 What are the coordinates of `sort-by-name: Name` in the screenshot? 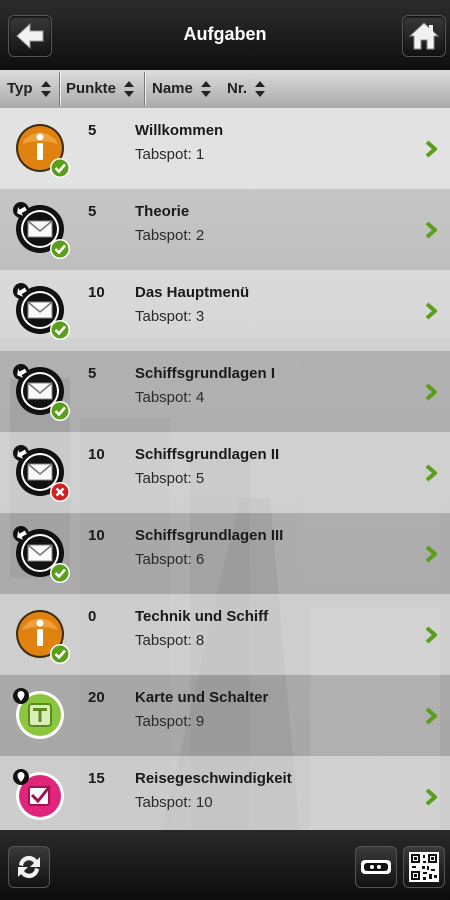 It's located at (182, 89).